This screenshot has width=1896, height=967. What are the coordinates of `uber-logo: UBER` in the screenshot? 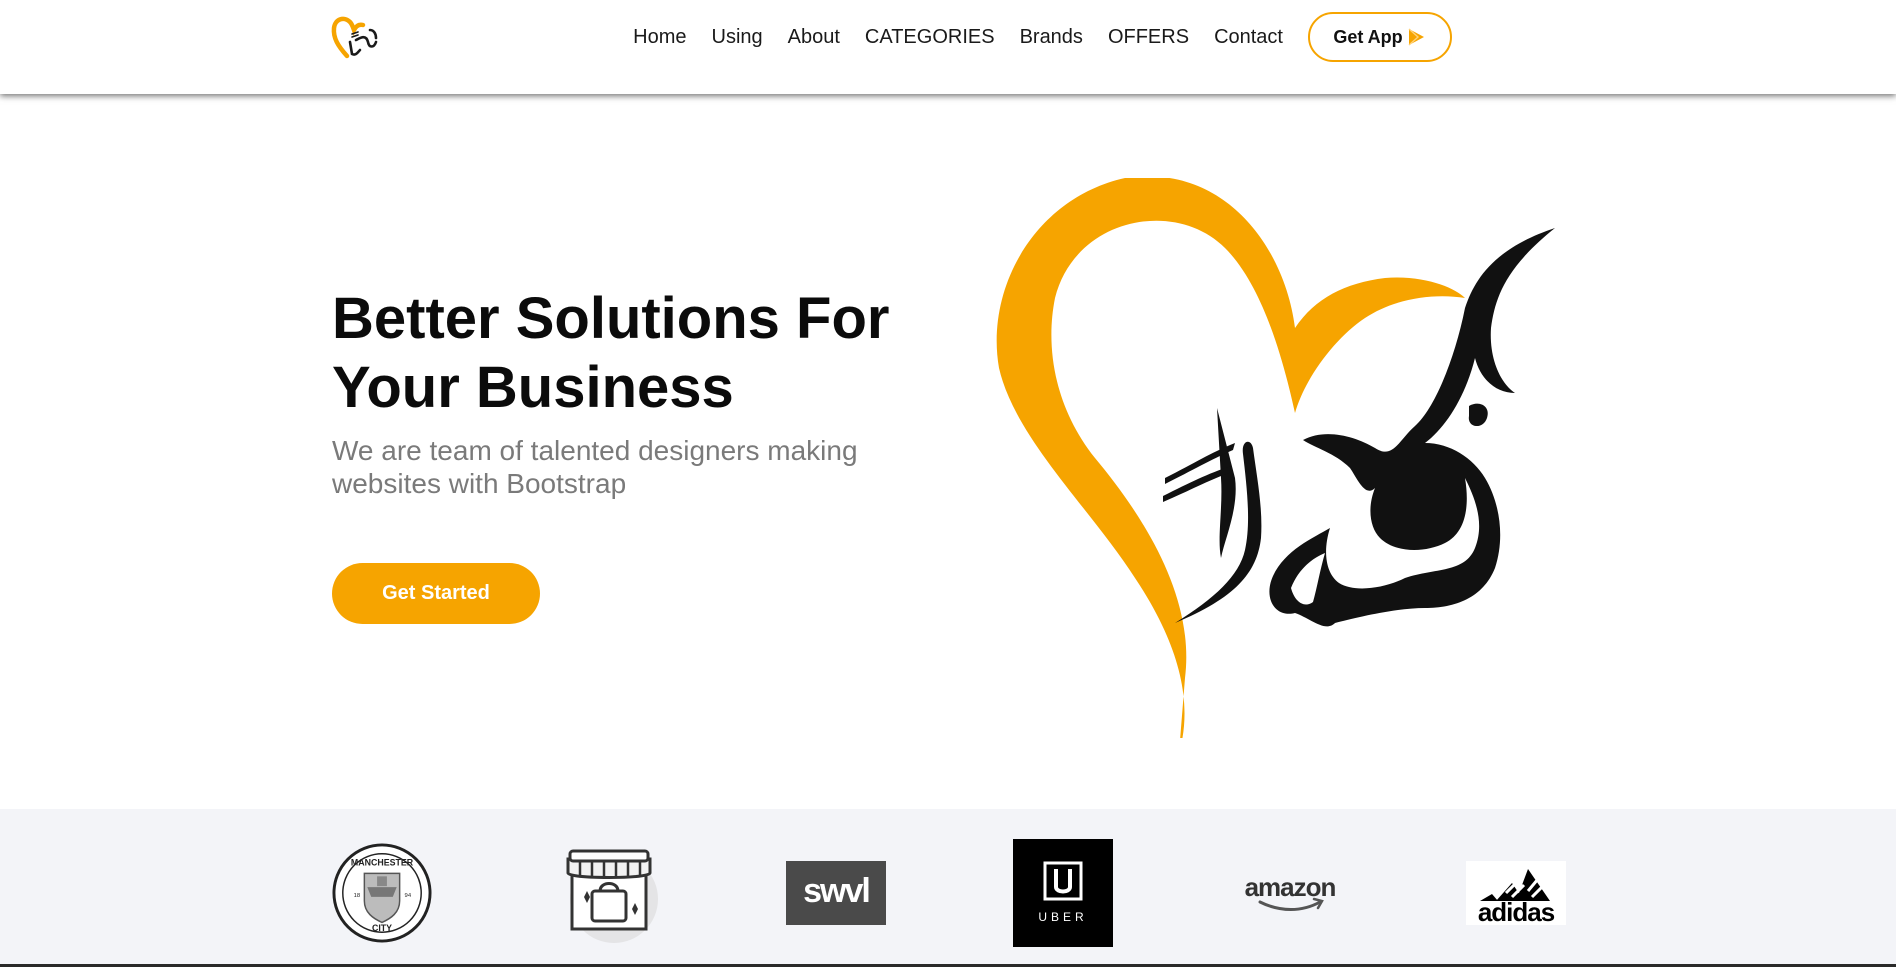 It's located at (1063, 893).